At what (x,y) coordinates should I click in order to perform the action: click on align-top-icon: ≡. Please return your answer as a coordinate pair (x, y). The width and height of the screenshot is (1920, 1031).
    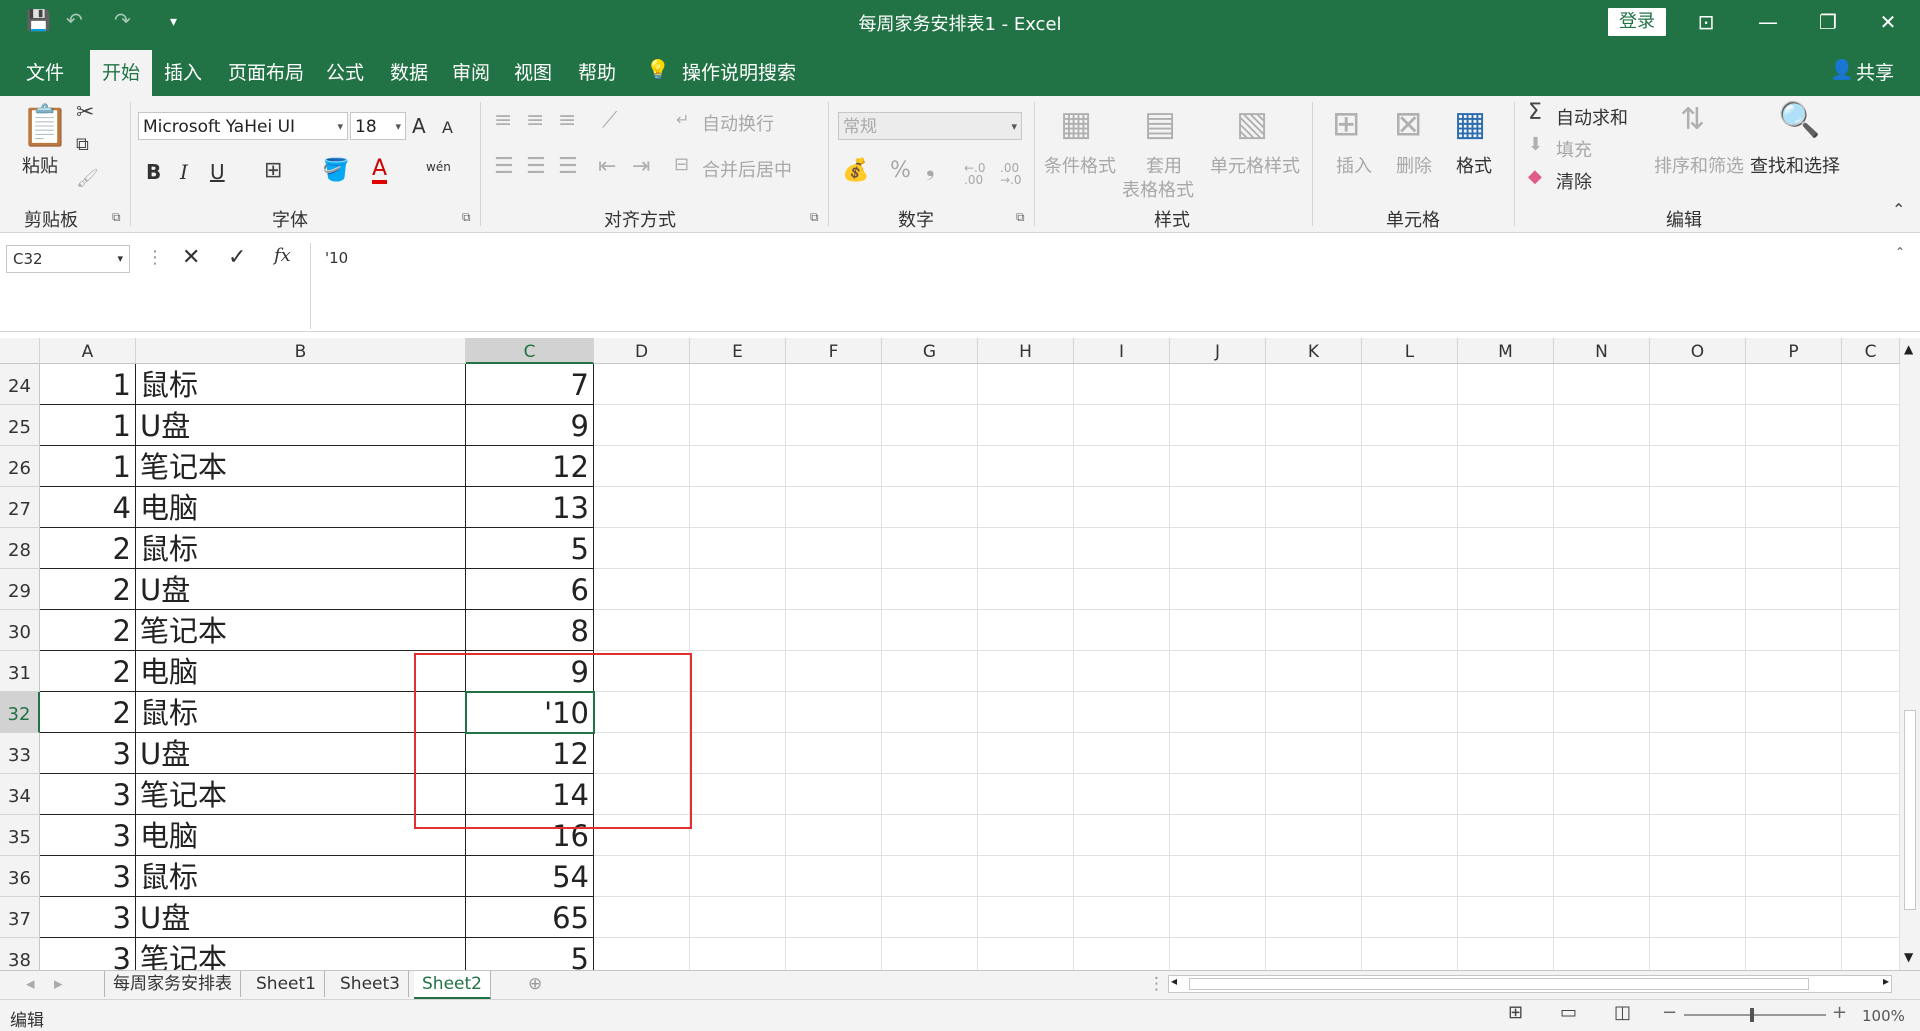
    Looking at the image, I should click on (503, 120).